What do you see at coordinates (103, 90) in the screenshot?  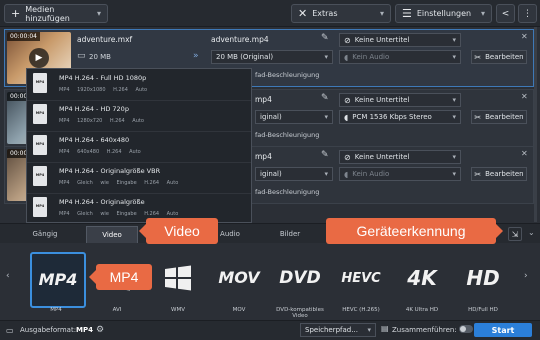 I see `preset-meta: MP4 1920x1080 H.264 Auto` at bounding box center [103, 90].